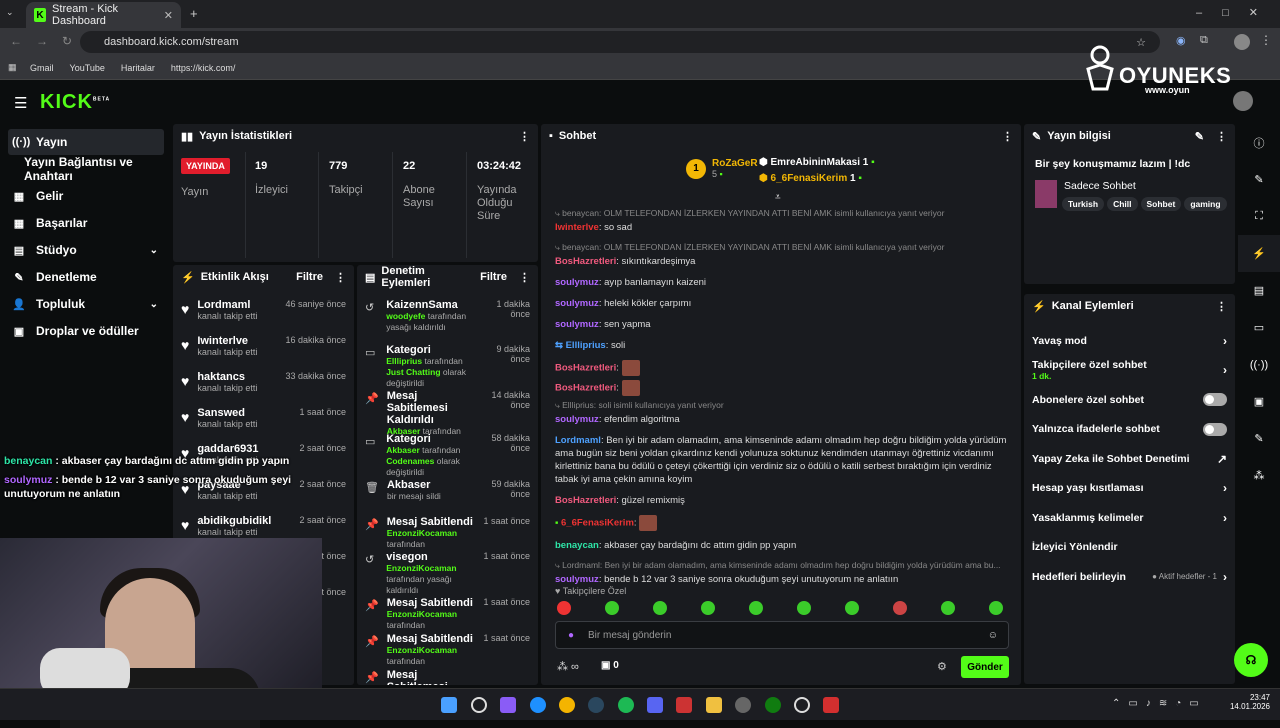 The image size is (1280, 728). Describe the element at coordinates (1181, 40) in the screenshot. I see `extension-icon: ◉` at that location.